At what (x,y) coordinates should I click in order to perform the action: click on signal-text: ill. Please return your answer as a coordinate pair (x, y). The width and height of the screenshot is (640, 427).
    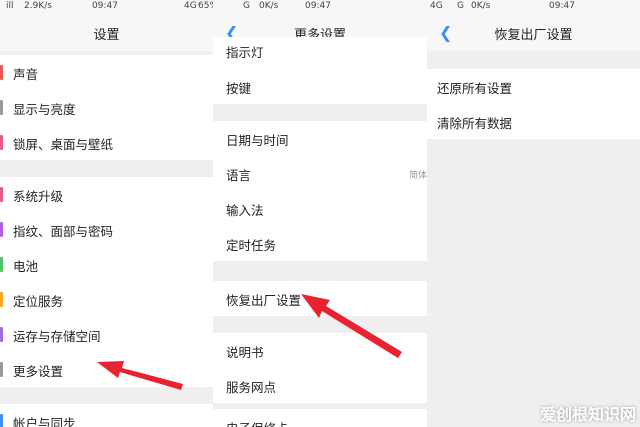
    Looking at the image, I should click on (10, 6).